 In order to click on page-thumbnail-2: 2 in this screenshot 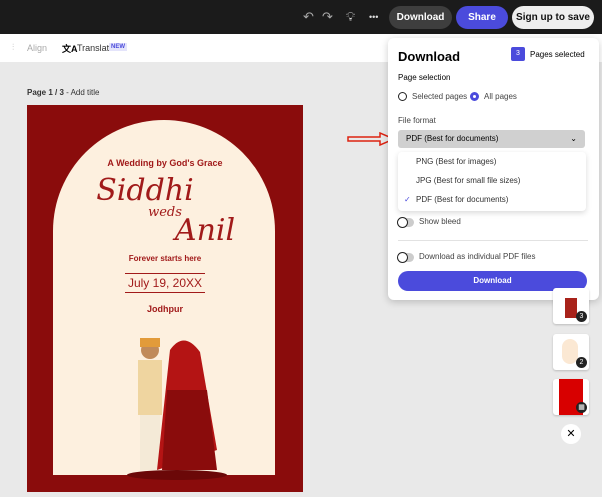, I will do `click(571, 352)`.